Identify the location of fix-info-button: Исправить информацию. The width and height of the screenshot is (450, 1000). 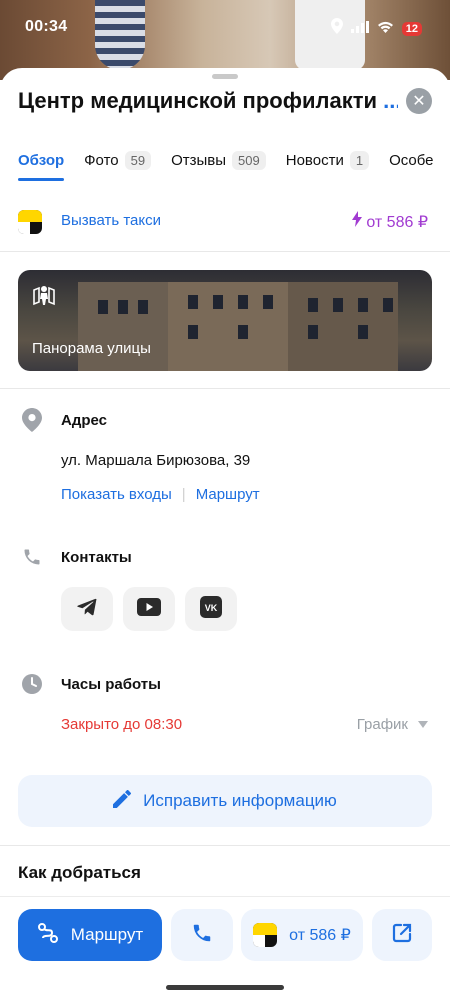
(225, 801).